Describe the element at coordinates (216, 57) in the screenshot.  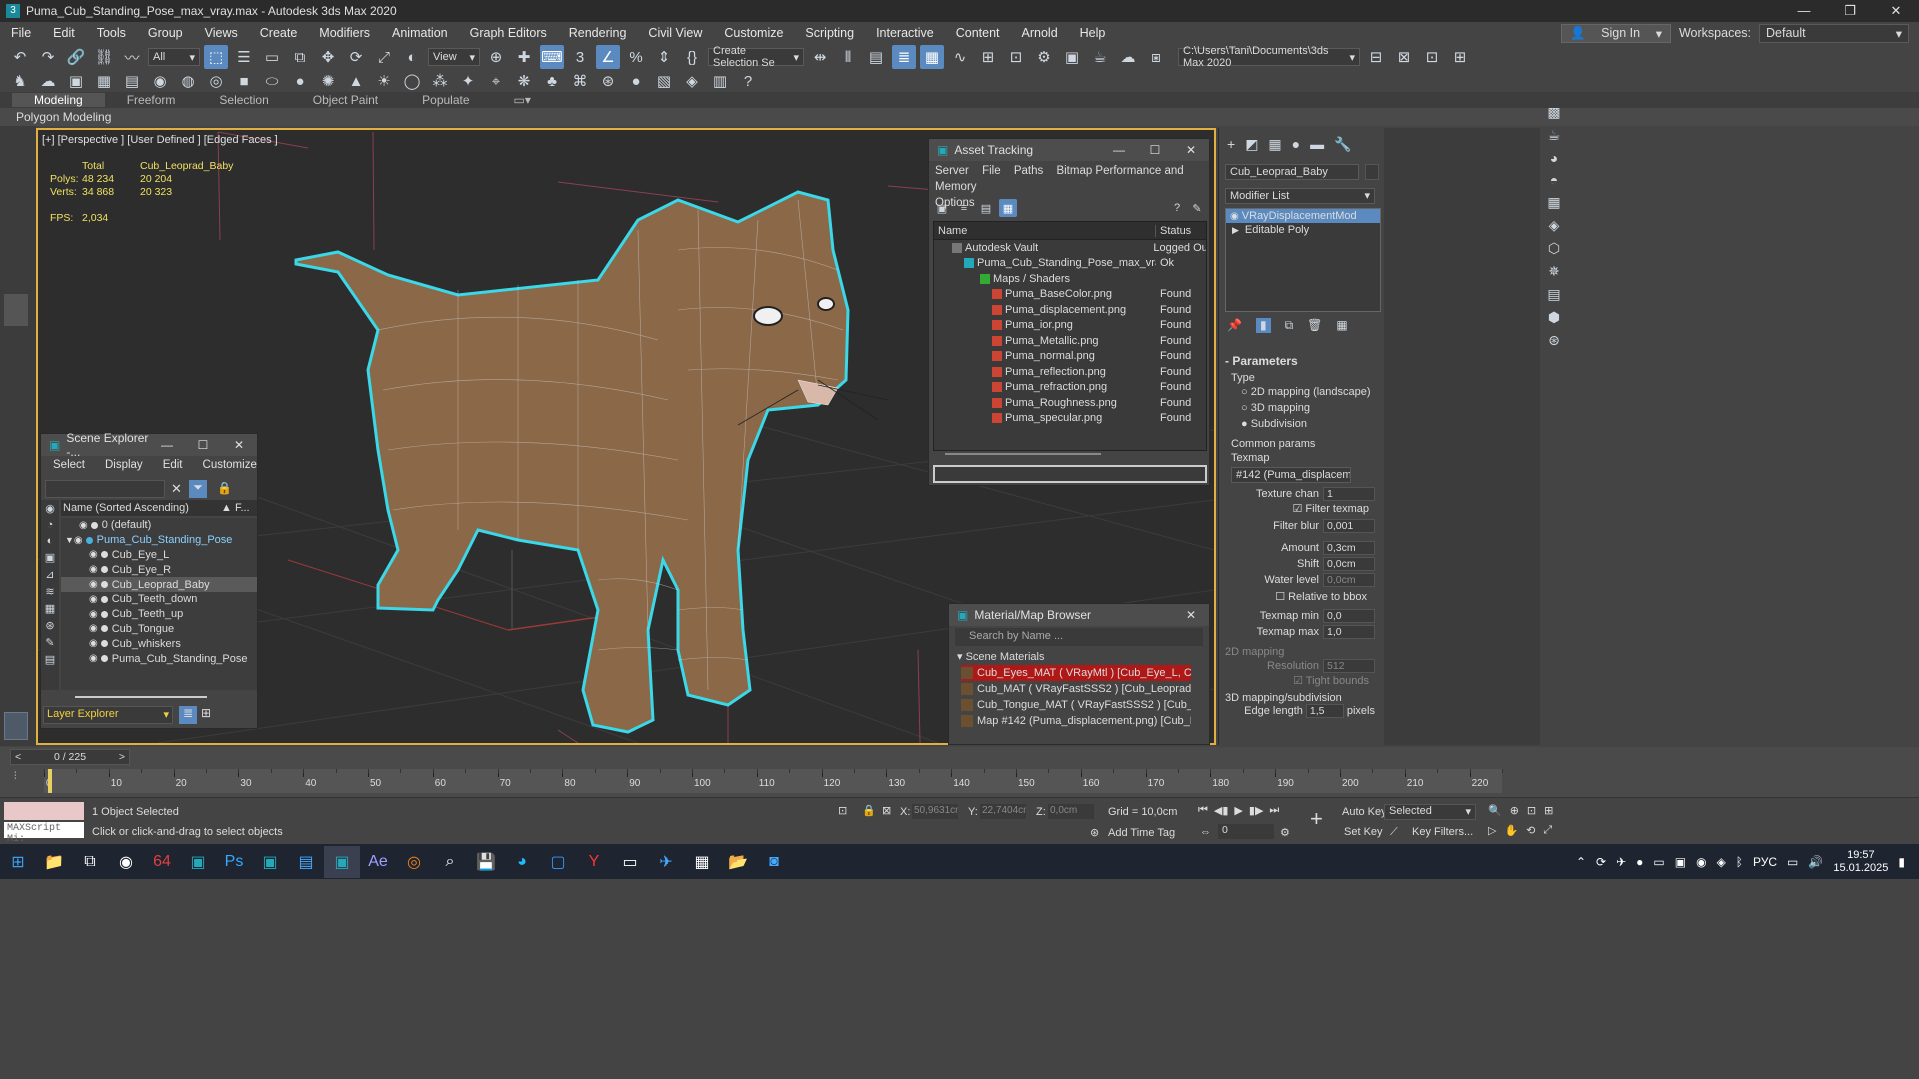
I see `select-object-icon: ⬚` at that location.